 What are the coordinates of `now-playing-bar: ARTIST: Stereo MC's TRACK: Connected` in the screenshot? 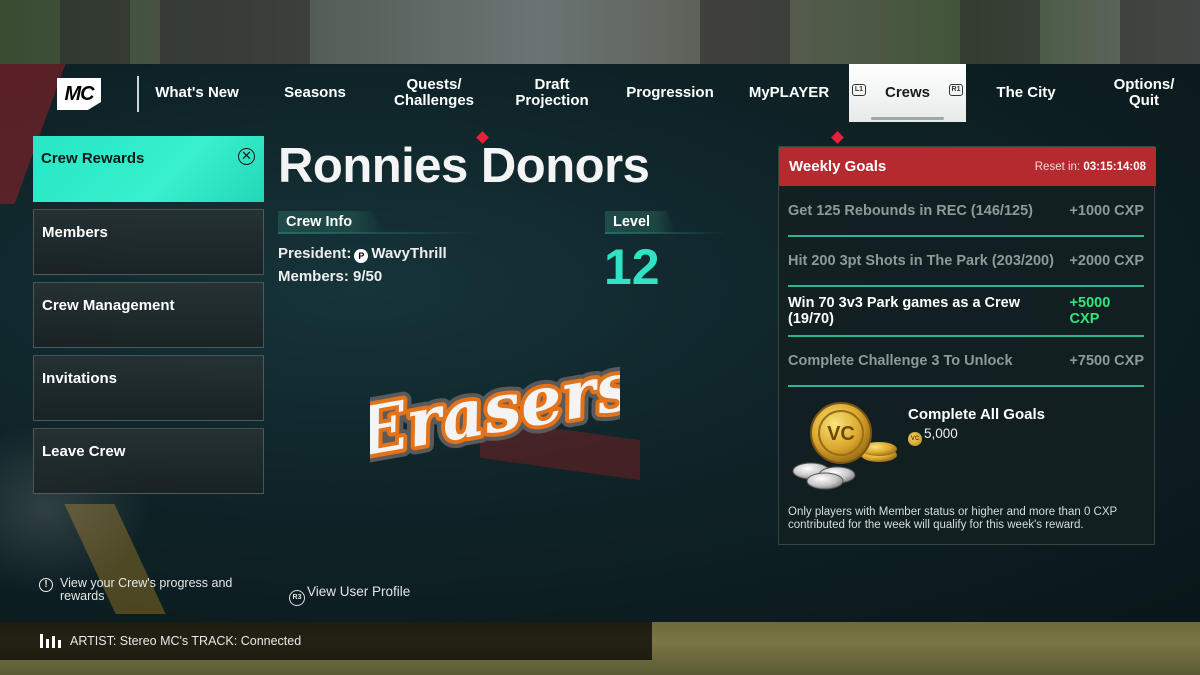 It's located at (326, 641).